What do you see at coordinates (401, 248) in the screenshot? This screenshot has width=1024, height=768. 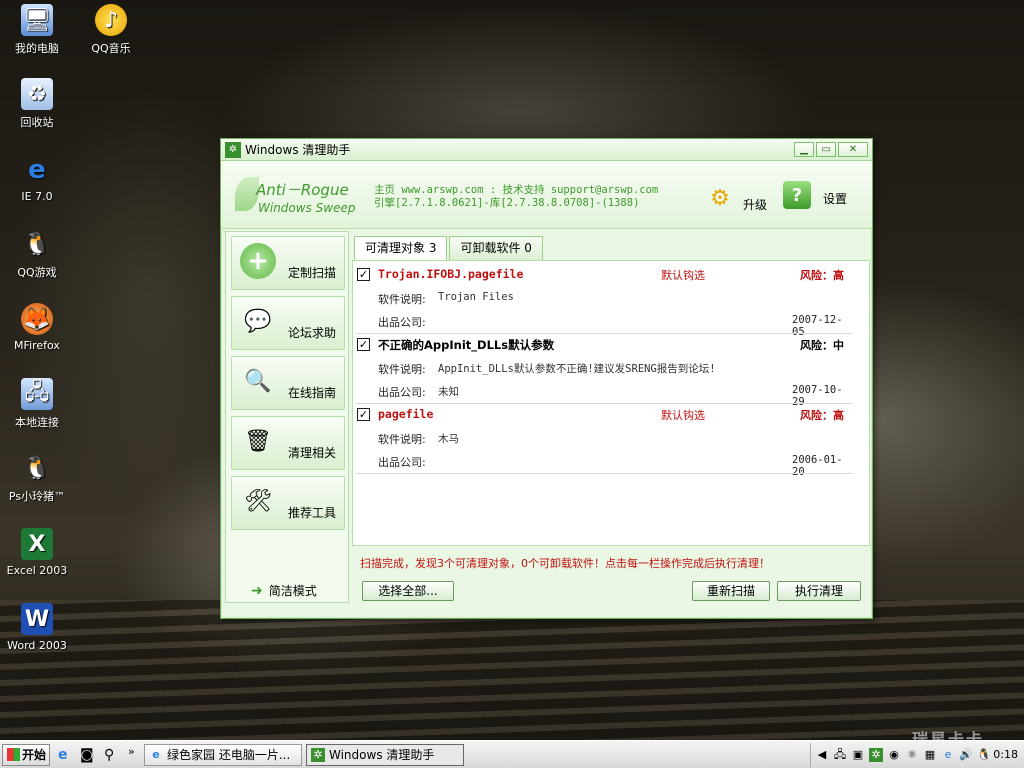 I see `tab-cleanable-objects: 可清理对象 3` at bounding box center [401, 248].